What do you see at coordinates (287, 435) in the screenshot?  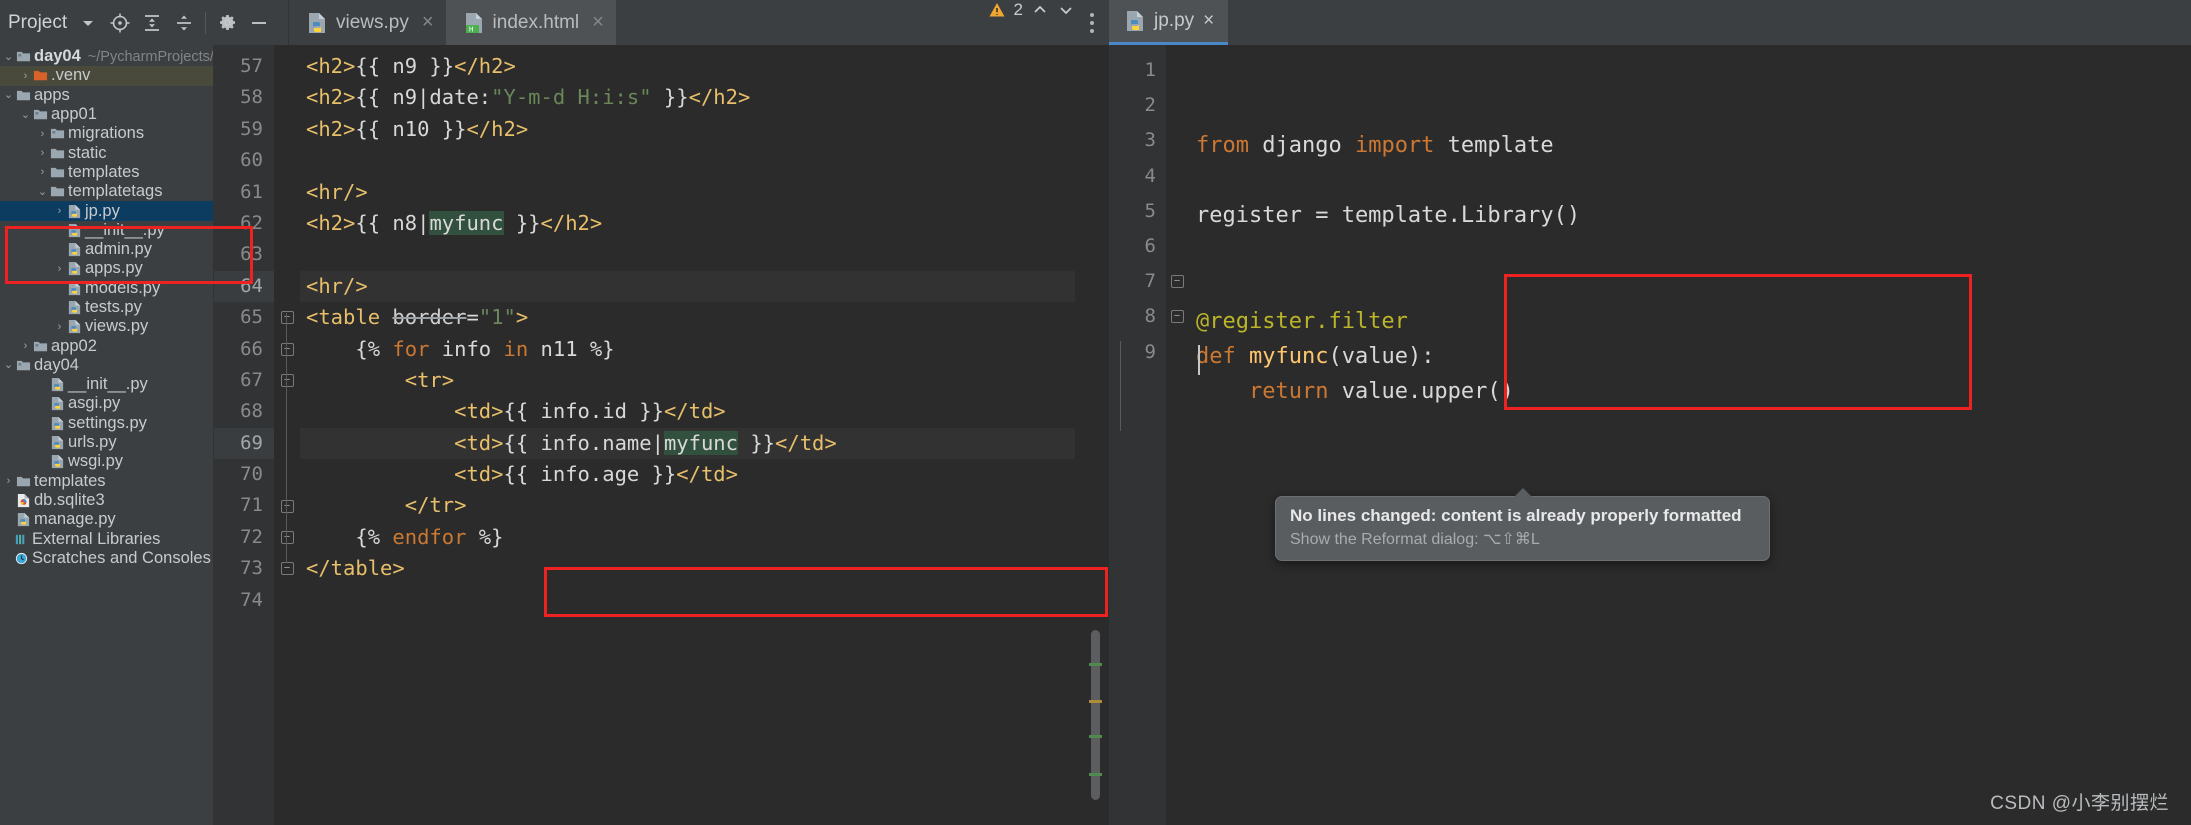 I see `left-fold-column: − − − − − −` at bounding box center [287, 435].